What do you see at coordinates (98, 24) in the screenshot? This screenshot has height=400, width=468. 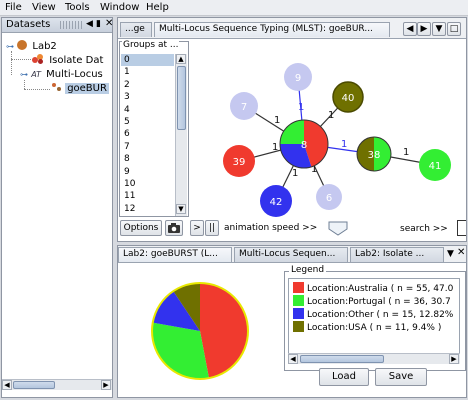 I see `pin-icon: ▮` at bounding box center [98, 24].